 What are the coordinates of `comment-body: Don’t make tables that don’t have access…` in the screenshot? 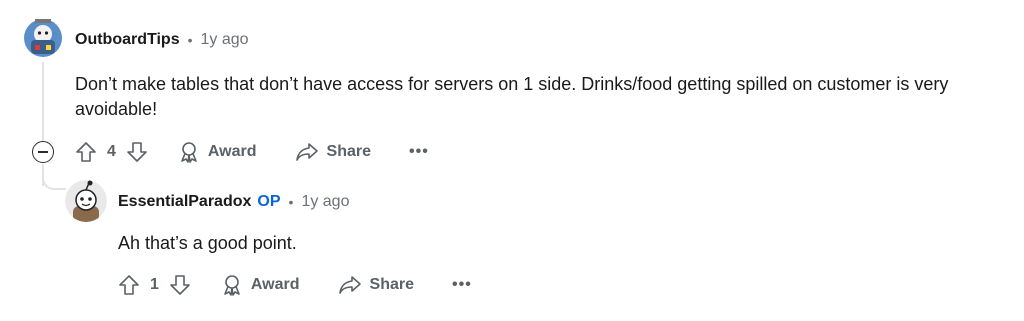 It's located at (512, 96).